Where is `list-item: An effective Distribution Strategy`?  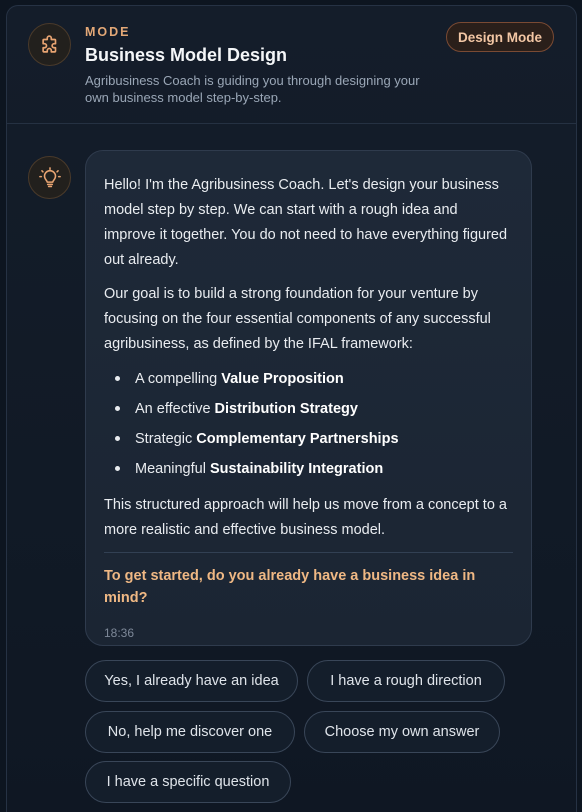
list-item: An effective Distribution Strategy is located at coordinates (308, 411).